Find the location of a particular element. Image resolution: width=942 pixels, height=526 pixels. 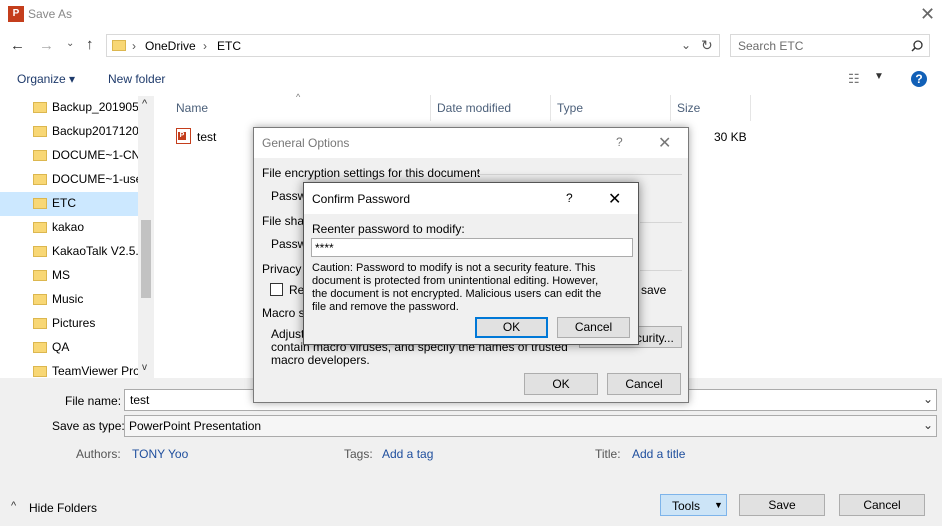

title-bar: P Save As ✕ is located at coordinates (471, 15).